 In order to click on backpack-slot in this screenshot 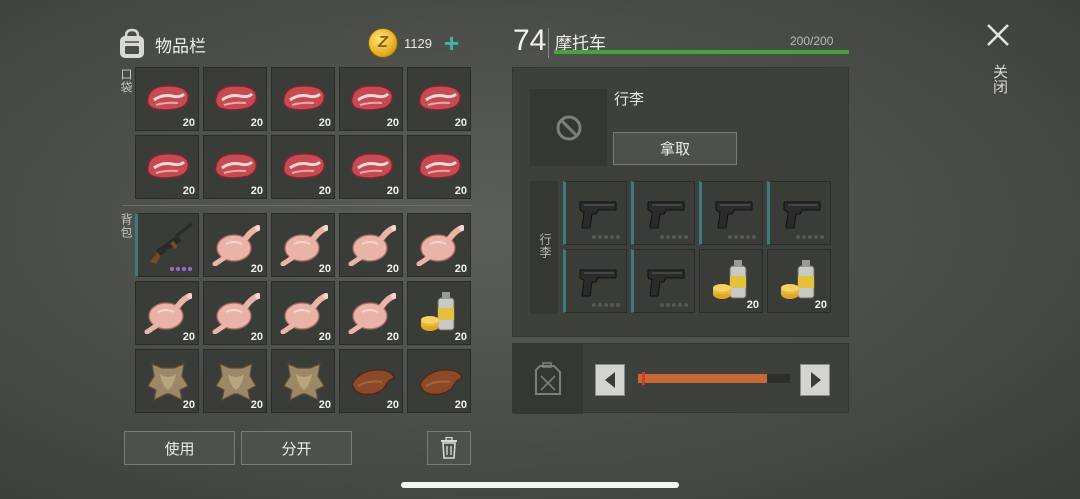, I will do `click(167, 245)`.